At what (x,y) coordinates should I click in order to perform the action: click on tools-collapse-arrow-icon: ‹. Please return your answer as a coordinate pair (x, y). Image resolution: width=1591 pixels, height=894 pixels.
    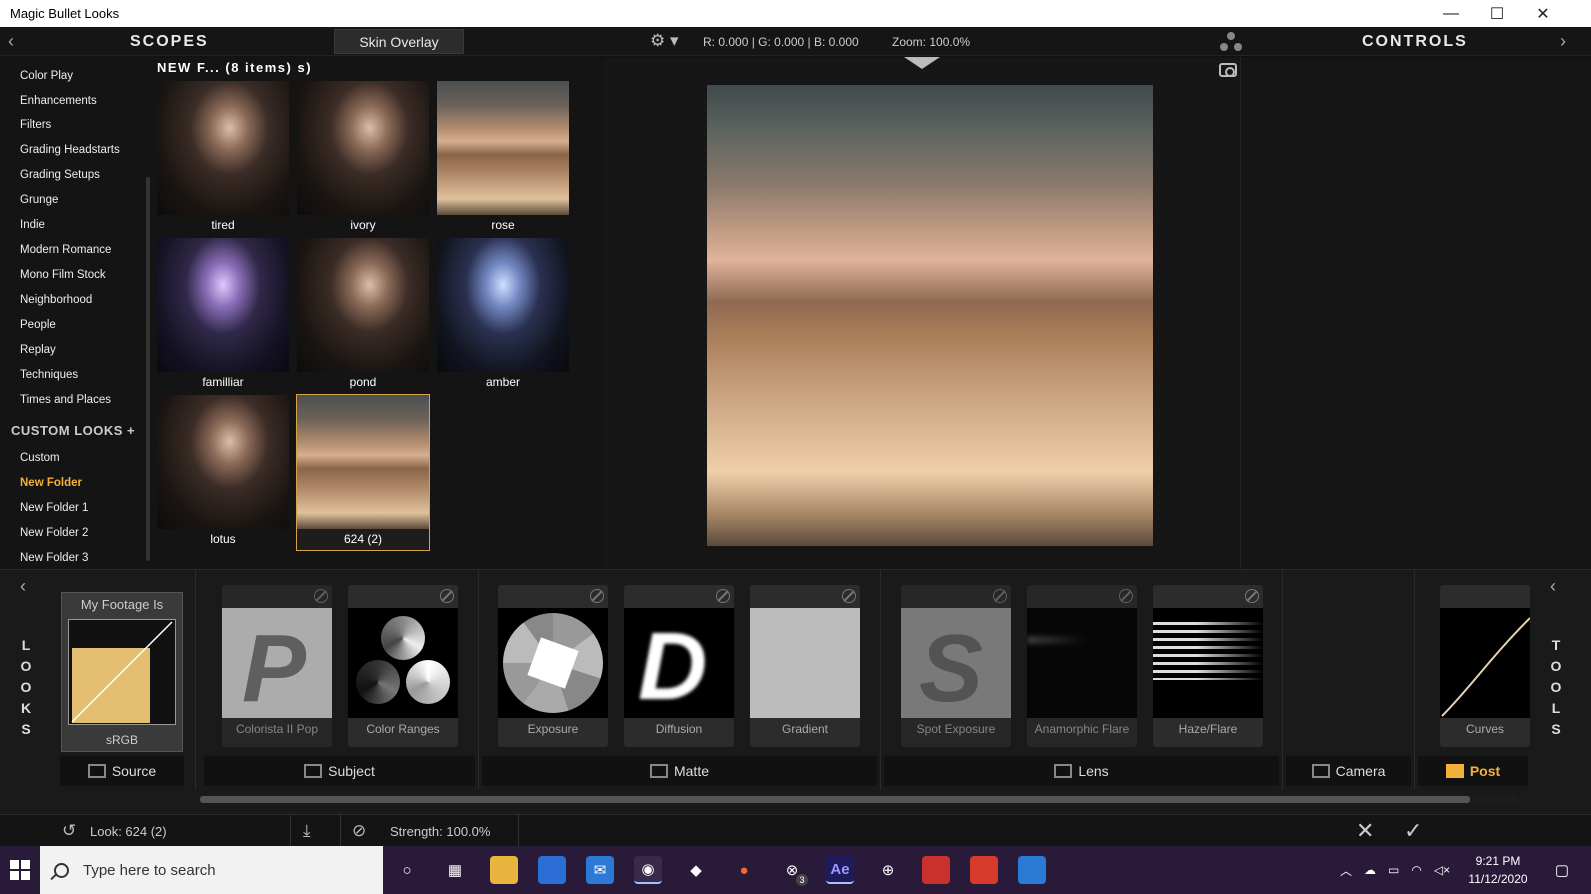
    Looking at the image, I should click on (1553, 586).